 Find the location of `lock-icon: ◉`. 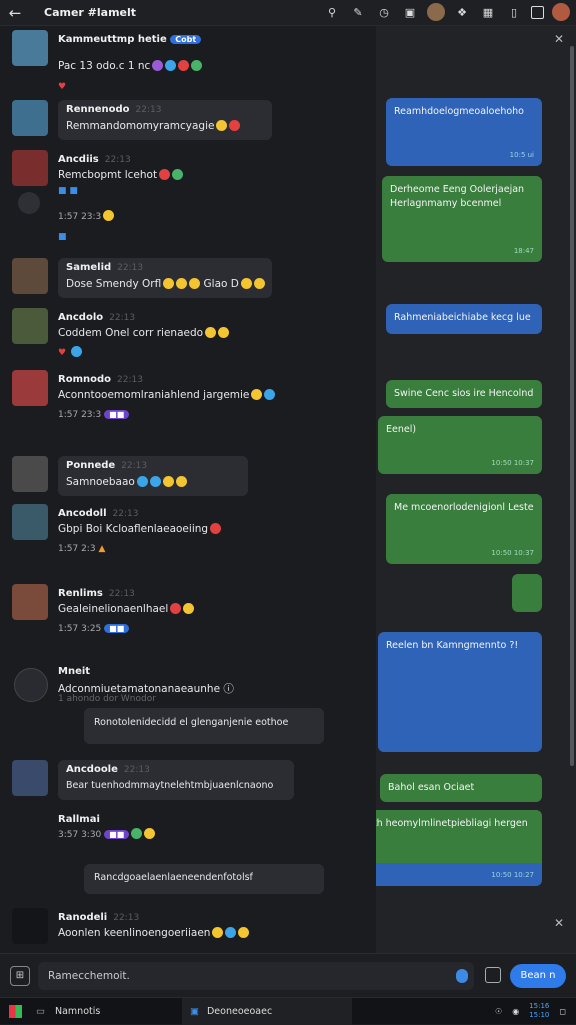

lock-icon: ◉ is located at coordinates (515, 1011).